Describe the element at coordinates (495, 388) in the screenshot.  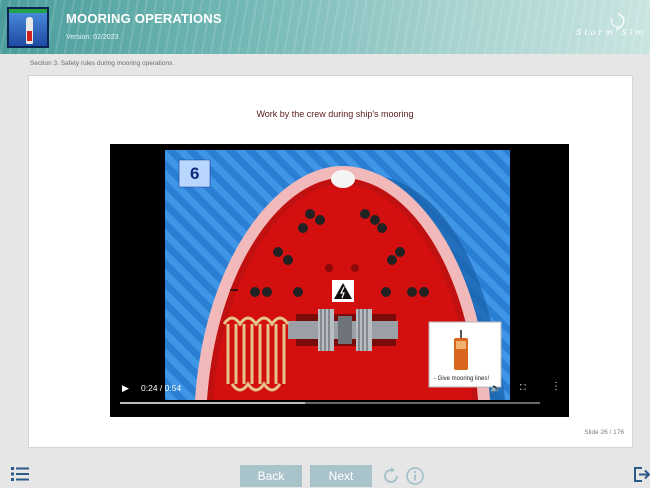
I see `volume-icon: 🔈` at that location.